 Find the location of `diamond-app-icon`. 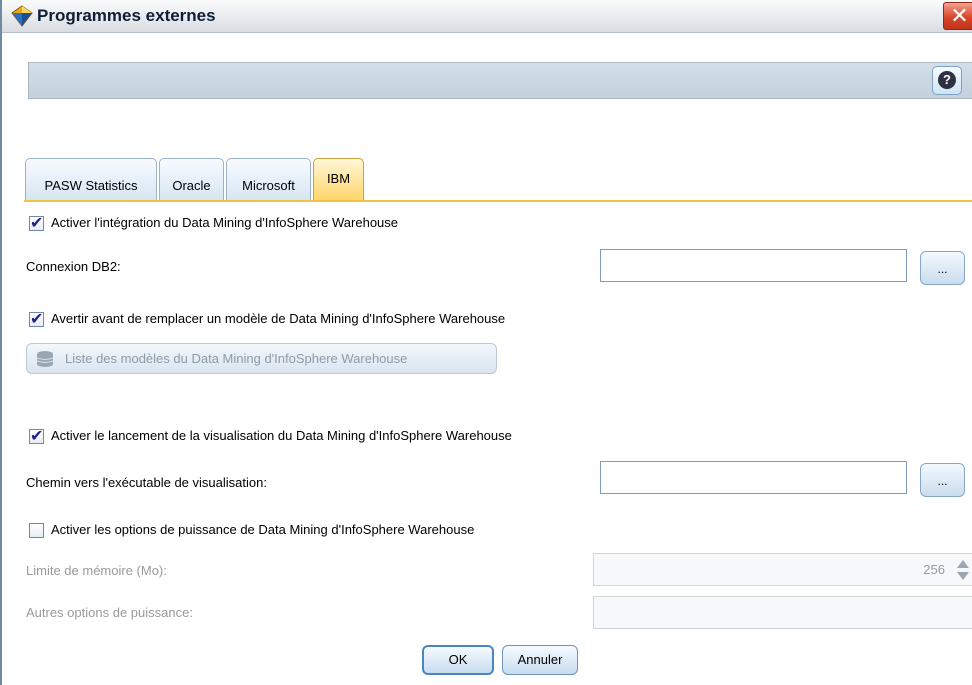

diamond-app-icon is located at coordinates (22, 16).